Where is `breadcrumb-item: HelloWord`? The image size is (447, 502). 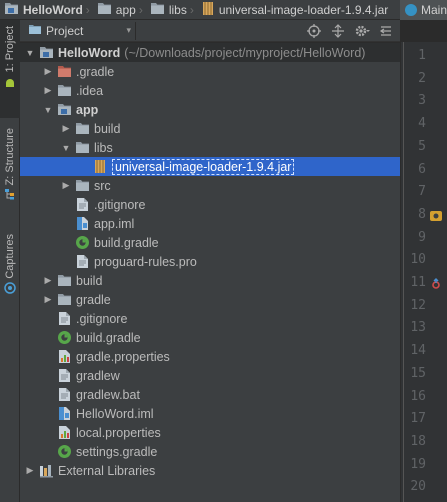
breadcrumb-item: HelloWord is located at coordinates (41, 10).